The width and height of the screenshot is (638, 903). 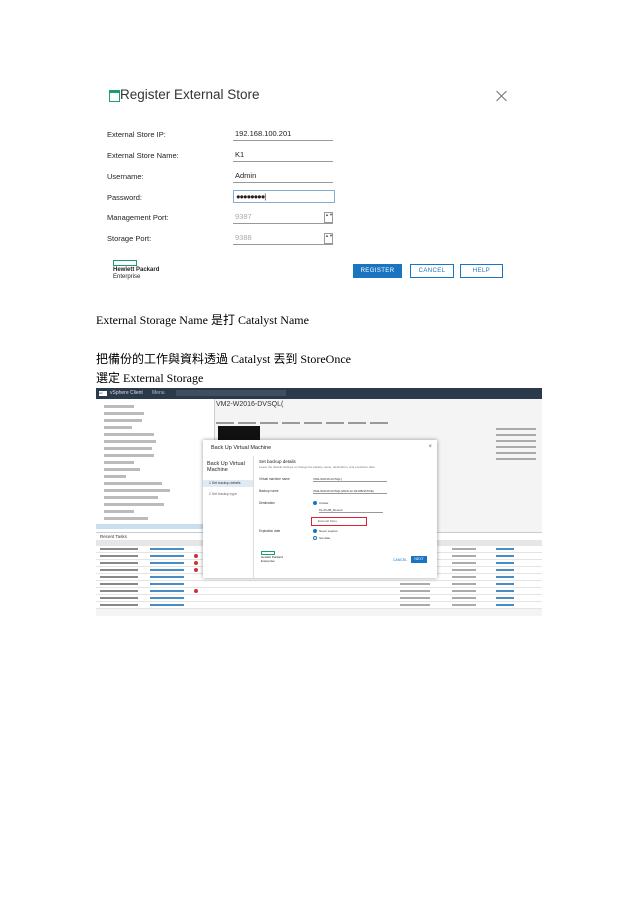 I want to click on inventory-tree, so click(x=155, y=465).